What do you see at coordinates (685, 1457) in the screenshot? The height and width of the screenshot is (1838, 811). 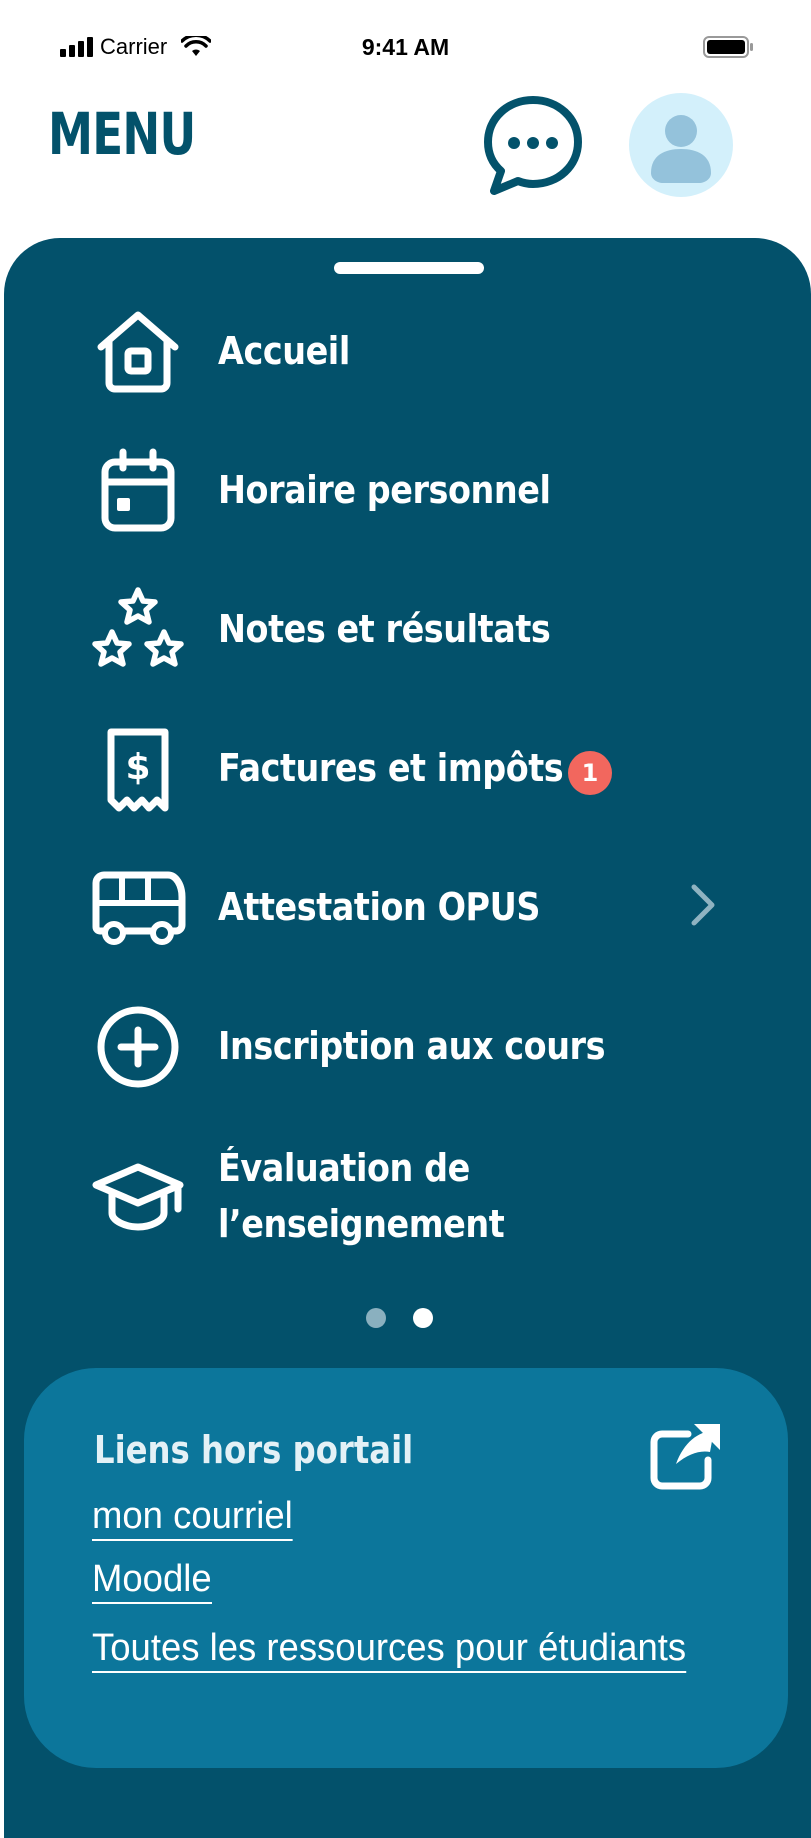 I see `external-link-icon` at bounding box center [685, 1457].